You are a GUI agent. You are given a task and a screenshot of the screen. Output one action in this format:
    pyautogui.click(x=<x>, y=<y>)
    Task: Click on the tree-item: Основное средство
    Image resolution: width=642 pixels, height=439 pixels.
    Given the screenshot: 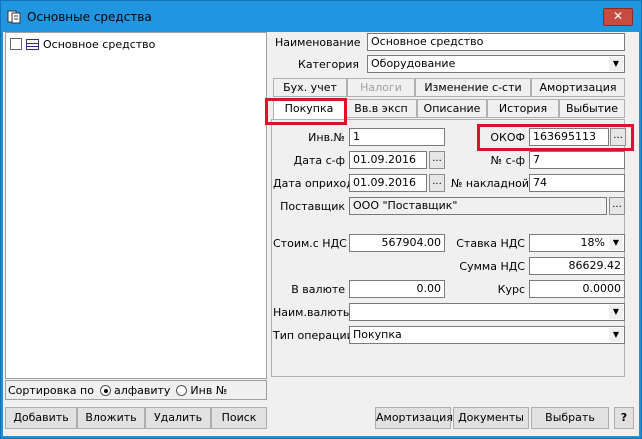 What is the action you would take?
    pyautogui.click(x=82, y=44)
    